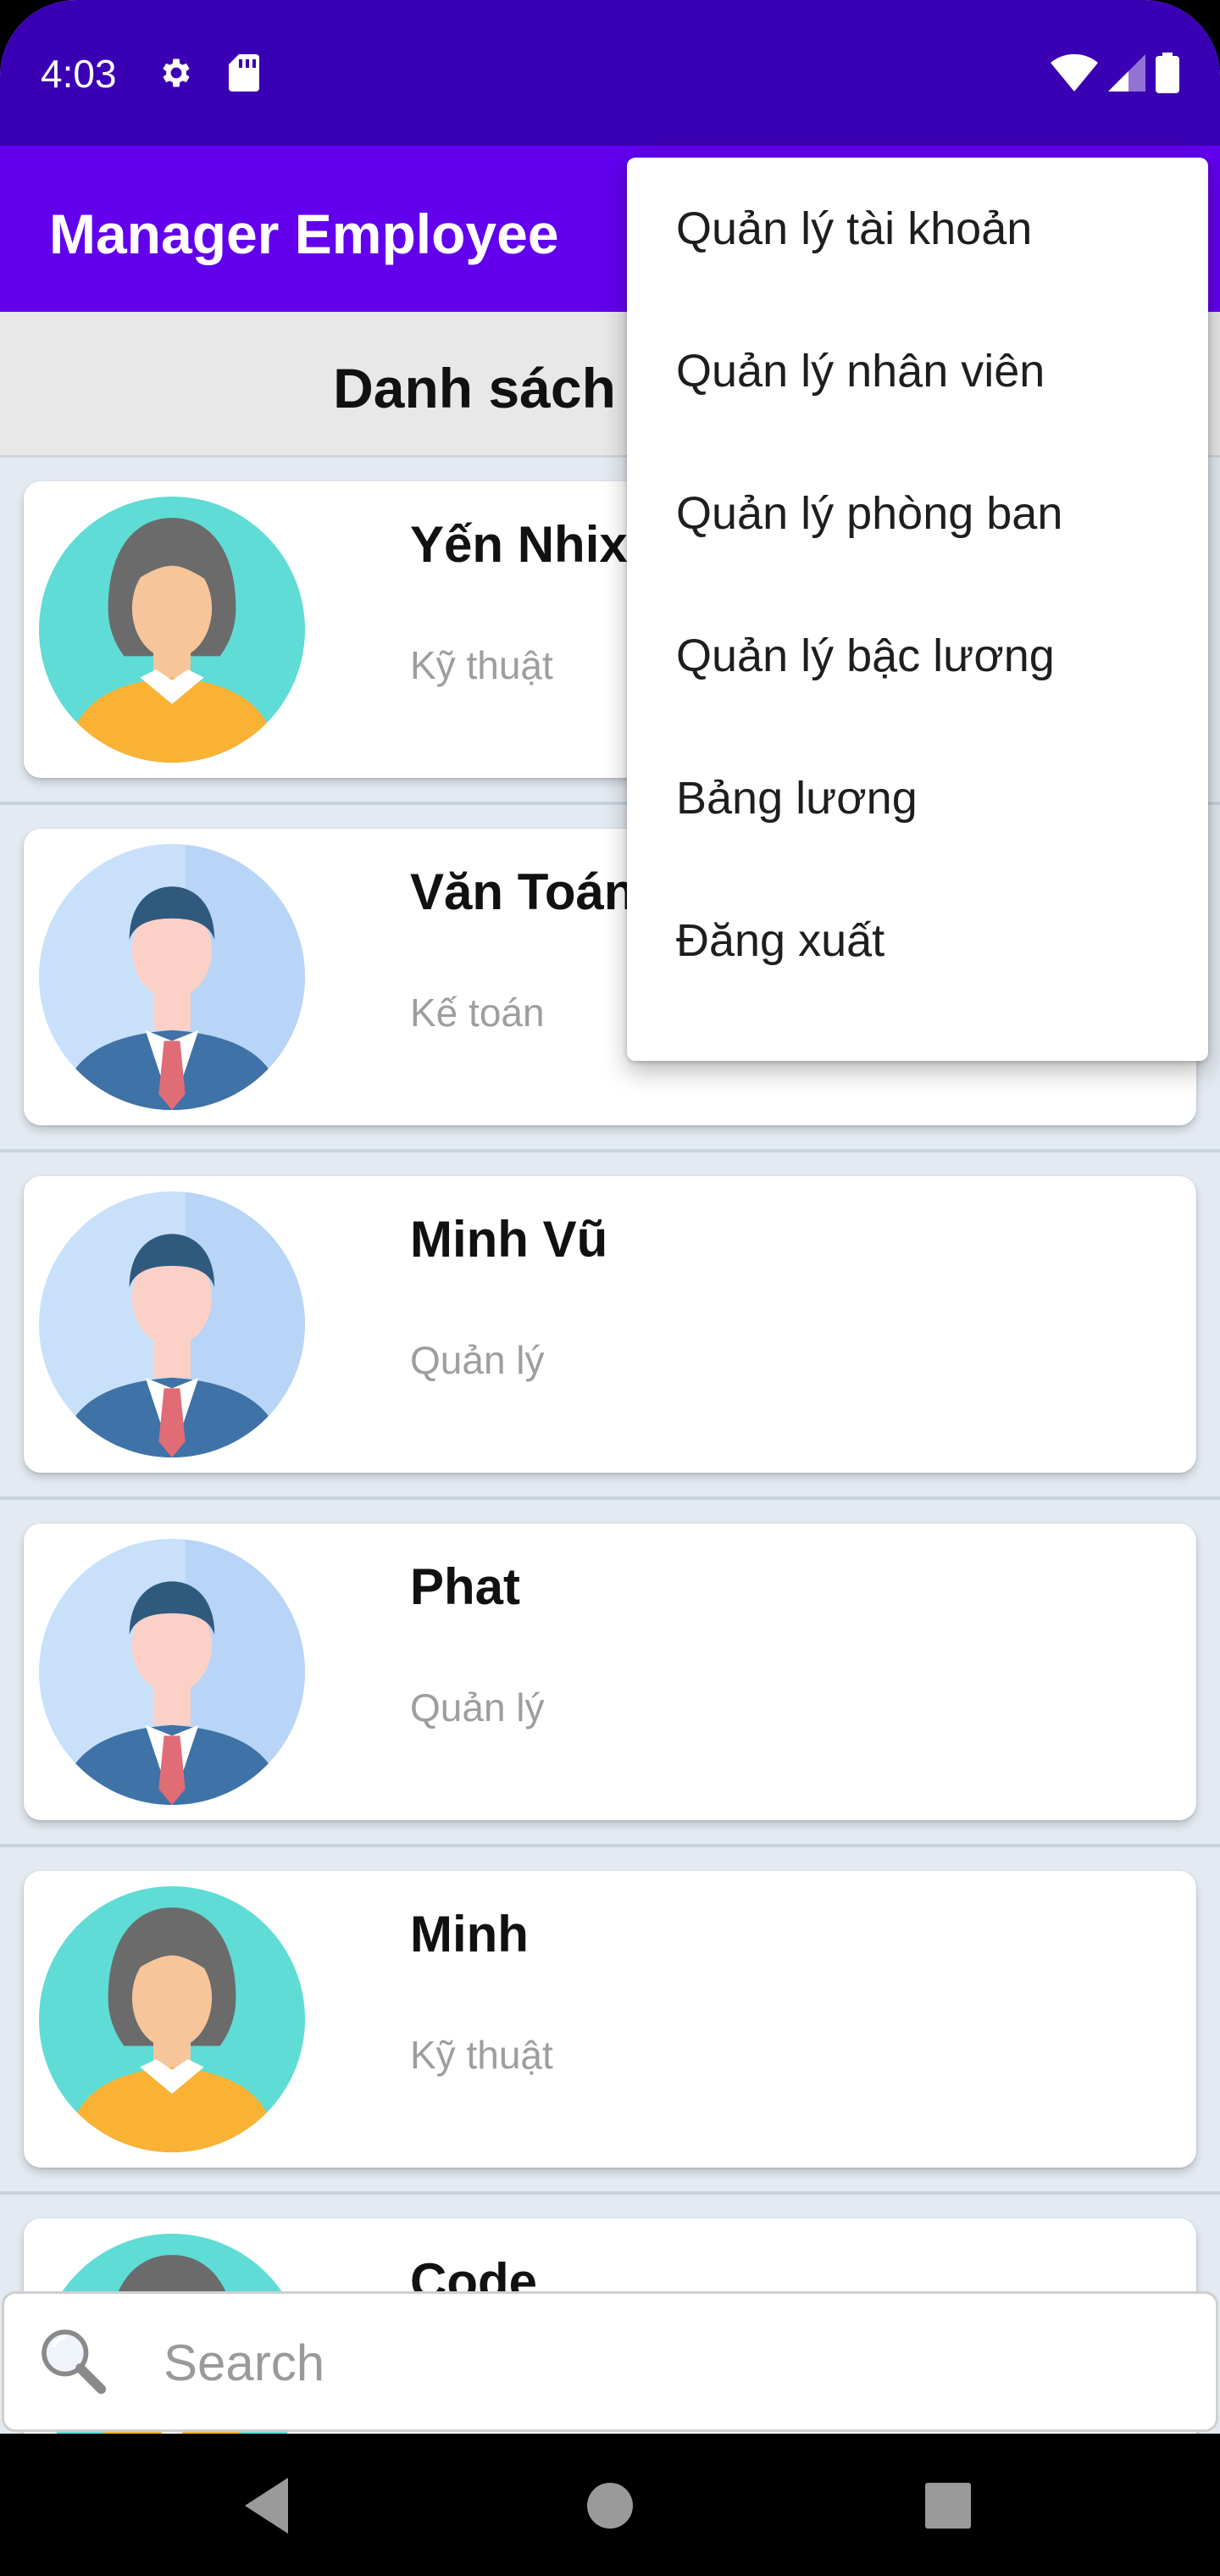 This screenshot has width=1220, height=2576. Describe the element at coordinates (1126, 73) in the screenshot. I see `signal-icon` at that location.